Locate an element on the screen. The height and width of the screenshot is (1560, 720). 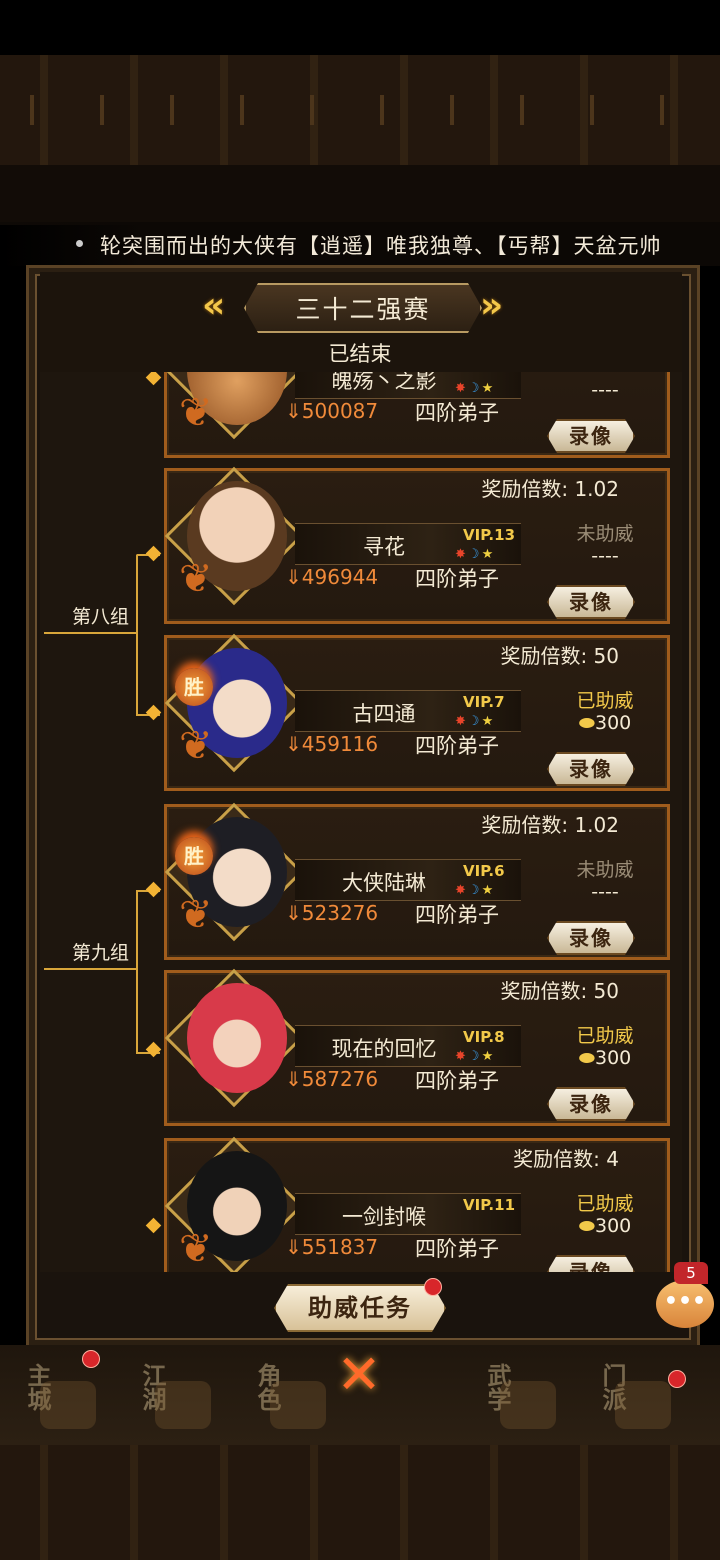
player-name: 一剑封喉 is located at coordinates (384, 1217).